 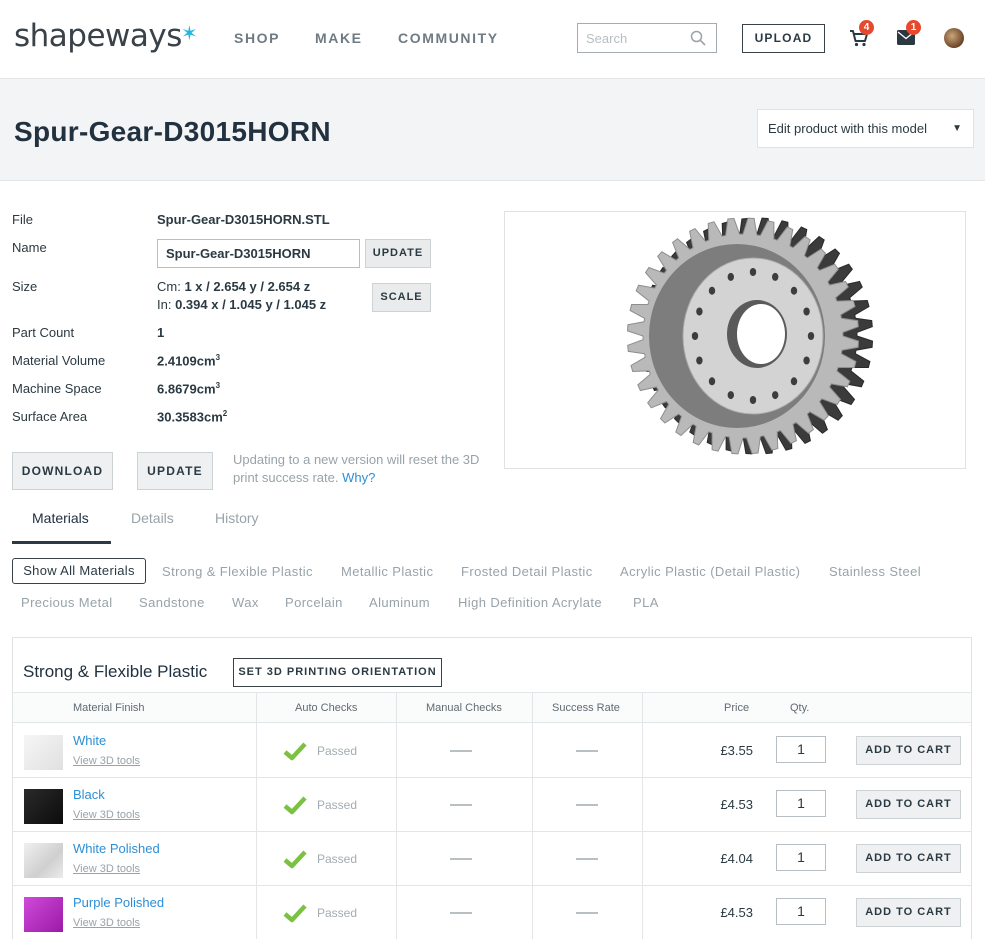 I want to click on logo-text: shapeways, so click(x=98, y=36).